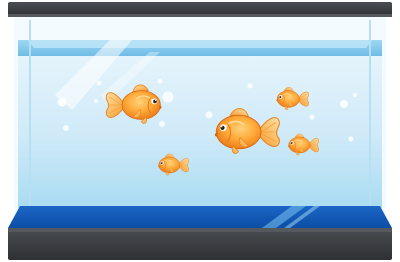  Describe the element at coordinates (200, 44) in the screenshot. I see `water-surface-highlight` at that location.